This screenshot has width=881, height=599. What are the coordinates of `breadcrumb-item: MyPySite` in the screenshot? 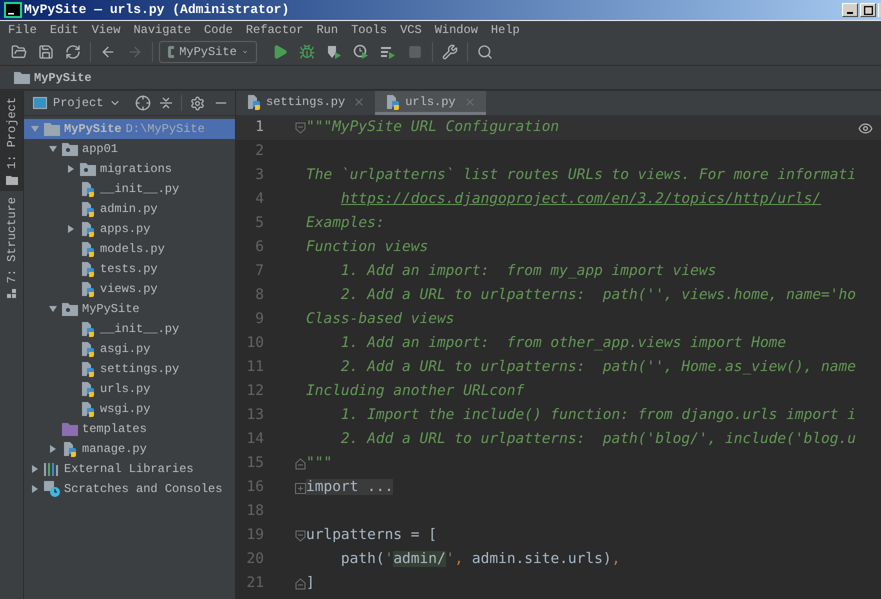 It's located at (63, 77).